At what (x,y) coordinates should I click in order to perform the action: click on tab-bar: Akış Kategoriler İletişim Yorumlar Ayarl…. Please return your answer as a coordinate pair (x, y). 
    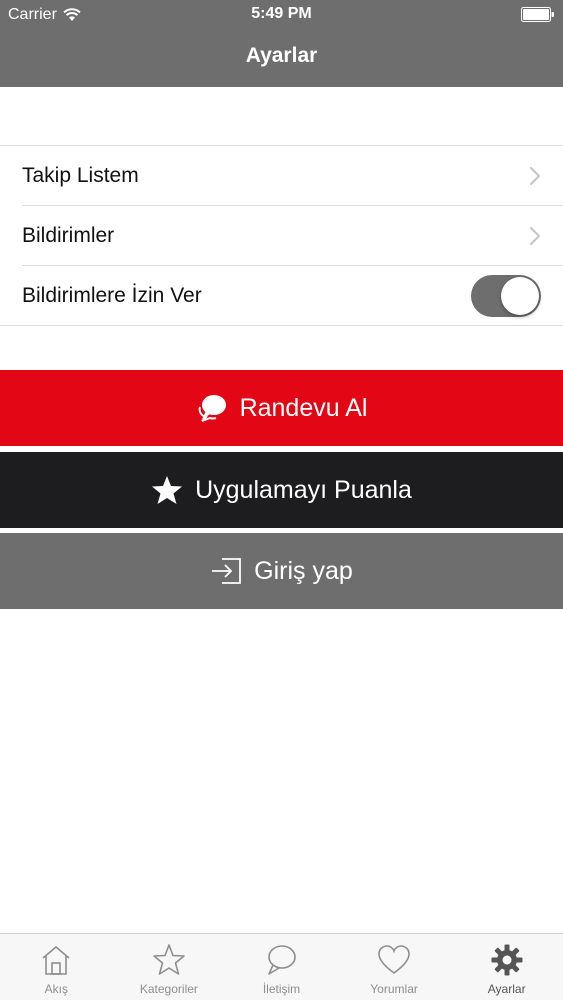
    Looking at the image, I should click on (281, 966).